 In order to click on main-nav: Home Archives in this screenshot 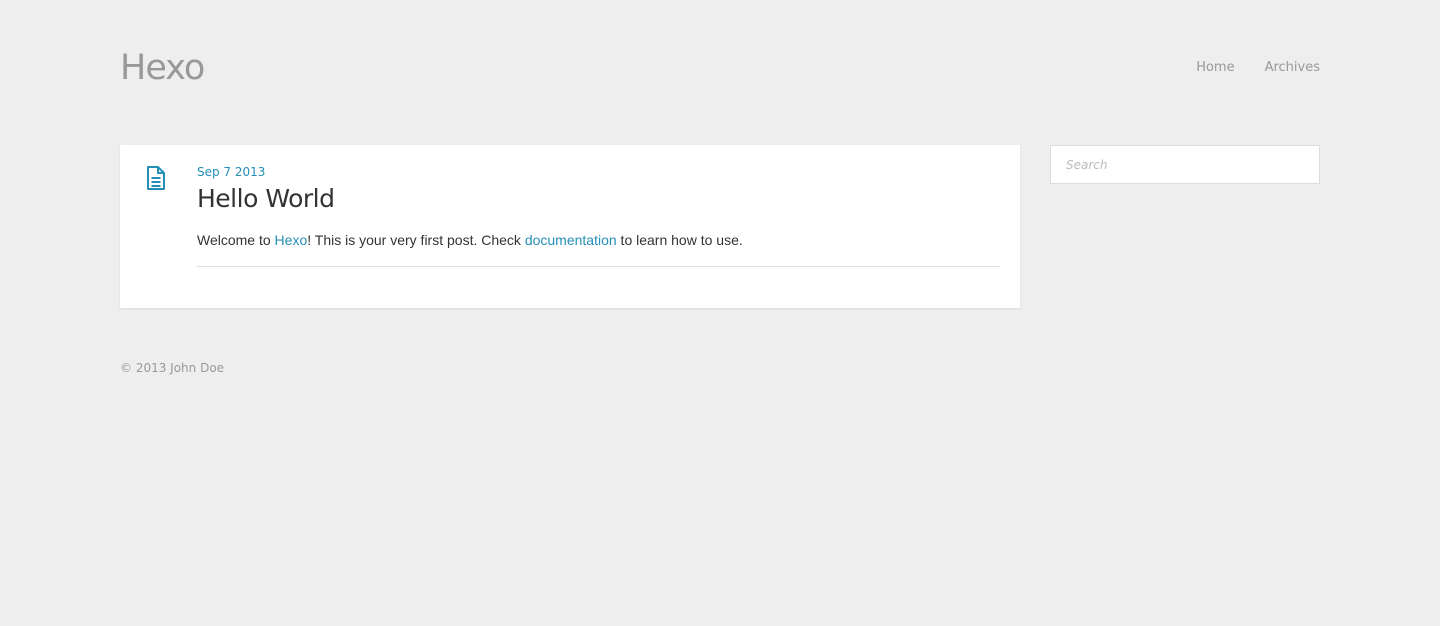, I will do `click(1258, 68)`.